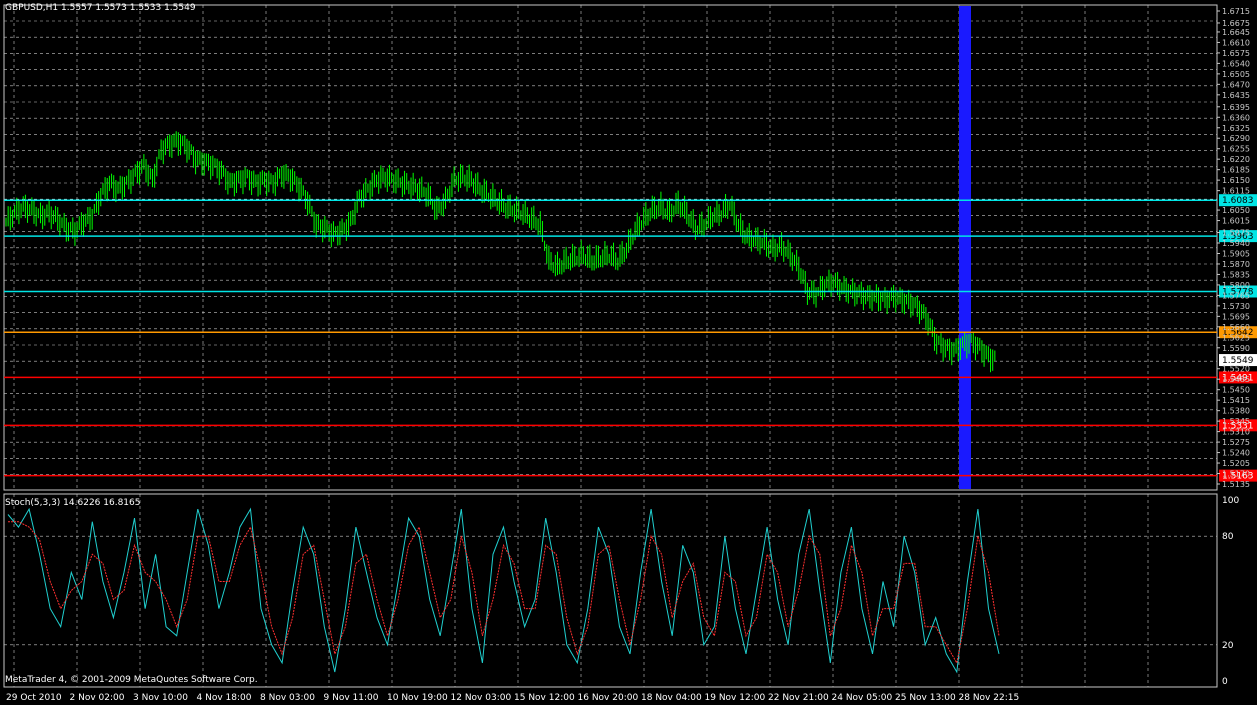 The image size is (1257, 705). I want to click on price-tick-label: 1.6715, so click(1236, 11).